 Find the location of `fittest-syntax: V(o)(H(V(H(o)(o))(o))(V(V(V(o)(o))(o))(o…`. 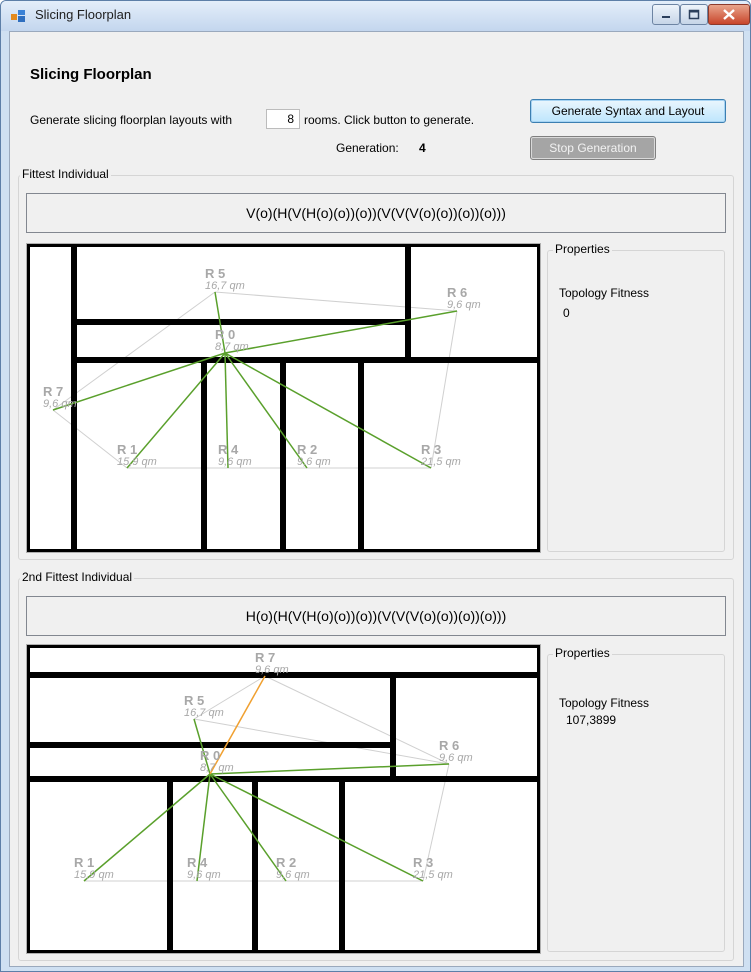

fittest-syntax: V(o)(H(V(H(o)(o))(o))(V(V(V(o)(o))(o))(o… is located at coordinates (376, 213).